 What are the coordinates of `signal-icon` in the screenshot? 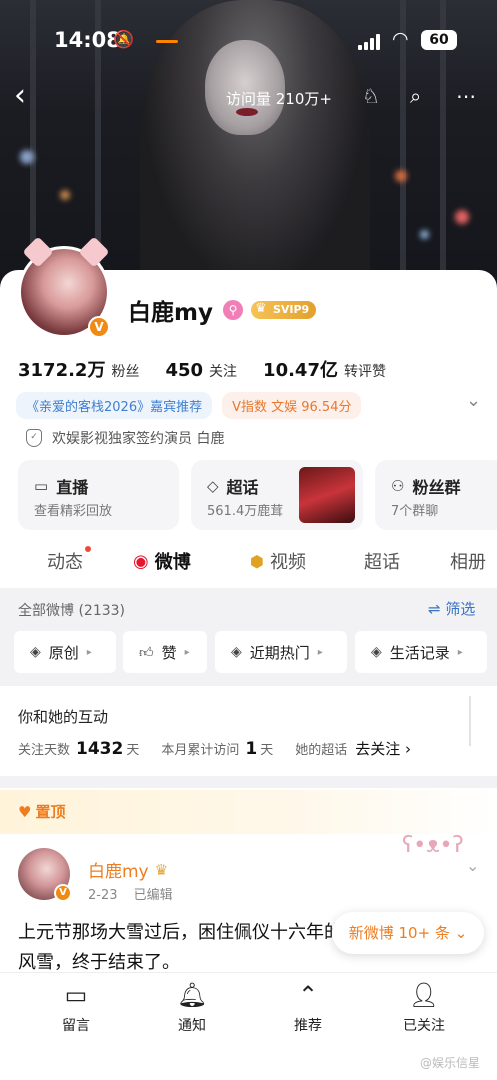 It's located at (370, 42).